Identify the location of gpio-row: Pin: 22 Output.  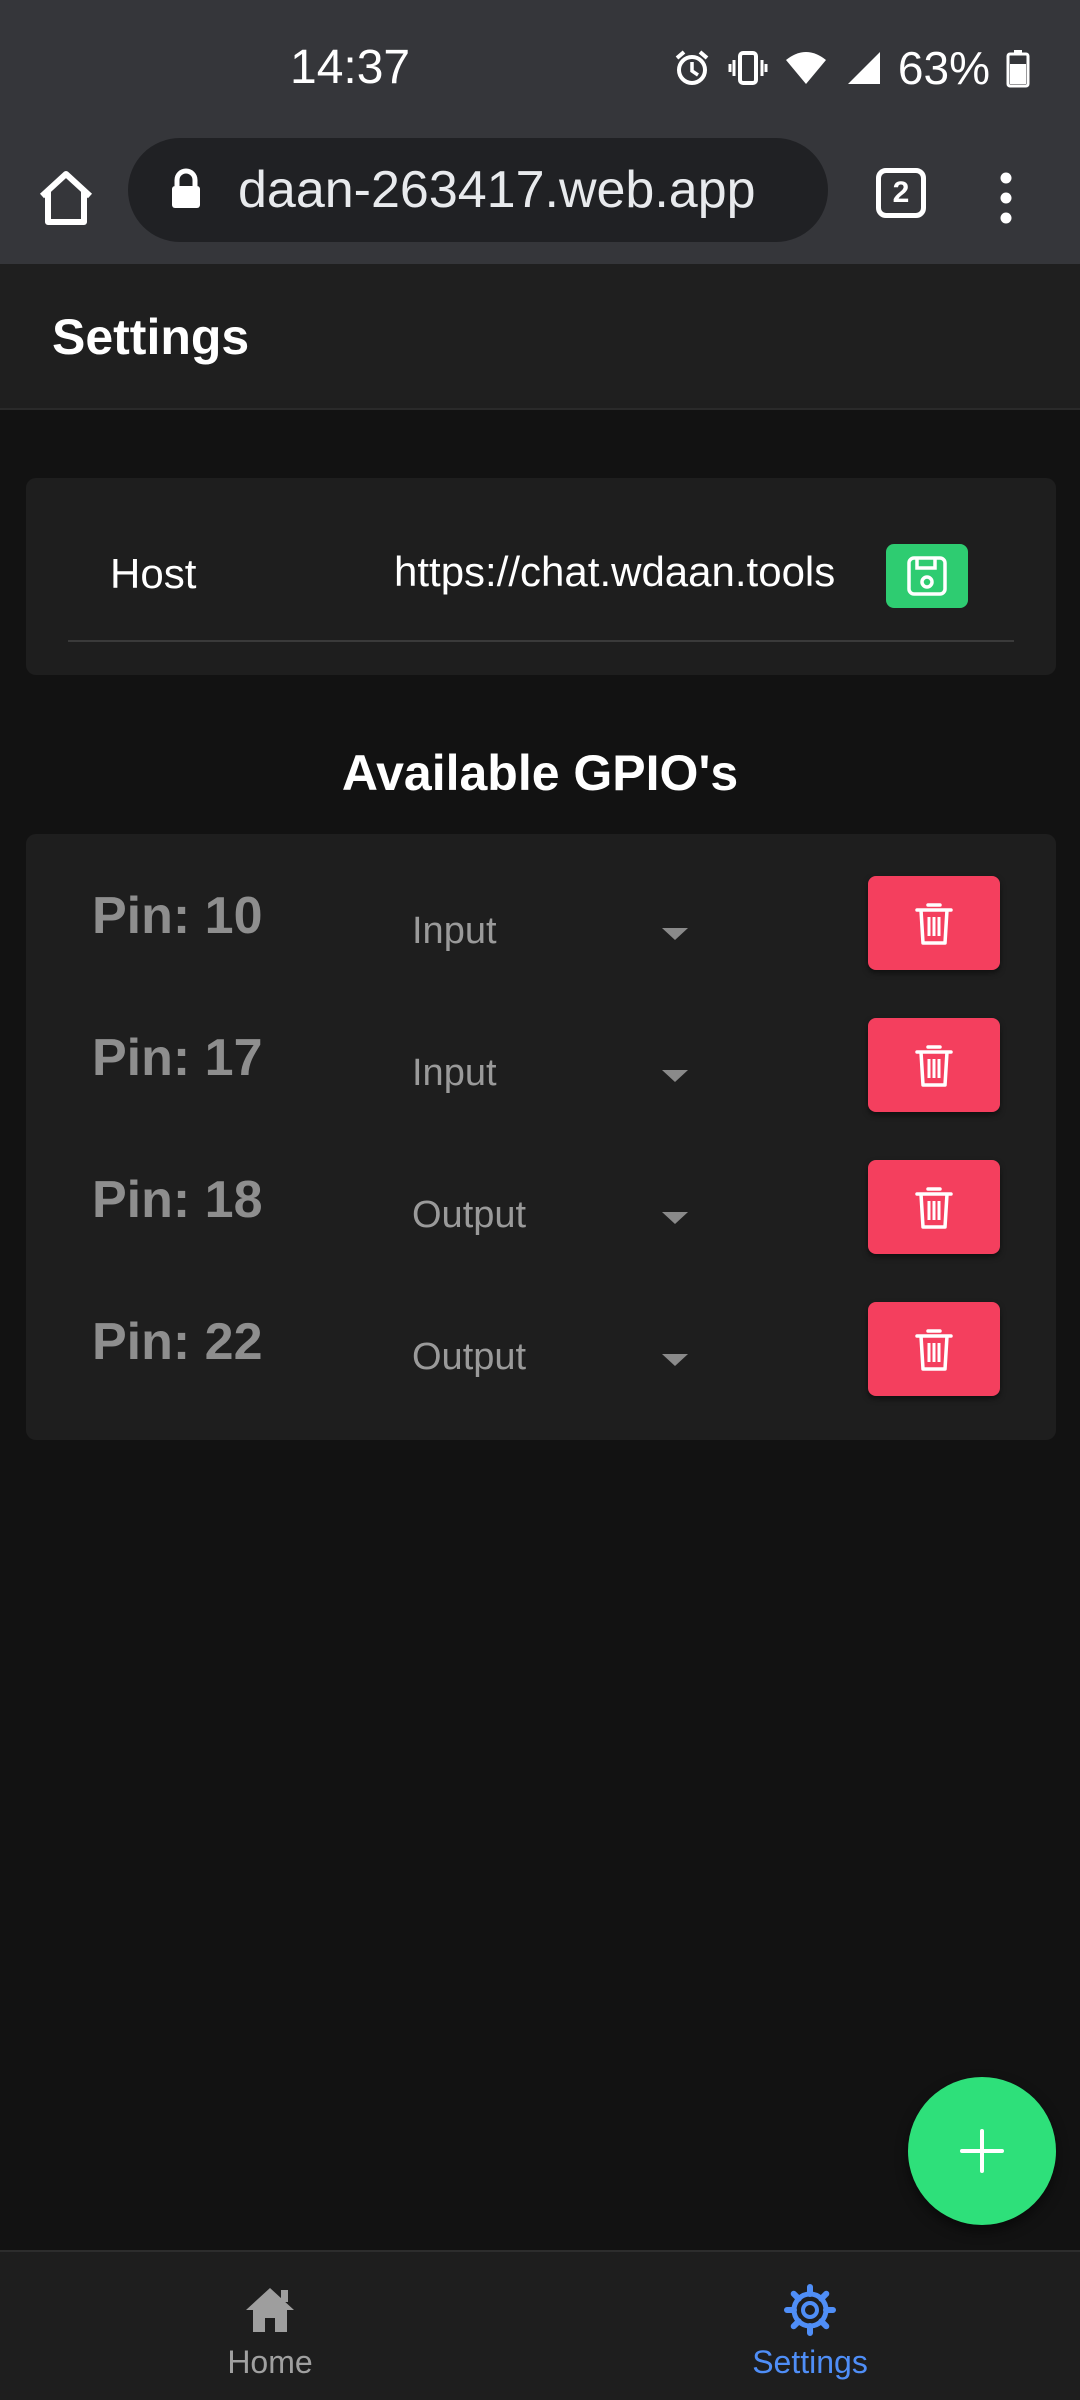
(541, 1350).